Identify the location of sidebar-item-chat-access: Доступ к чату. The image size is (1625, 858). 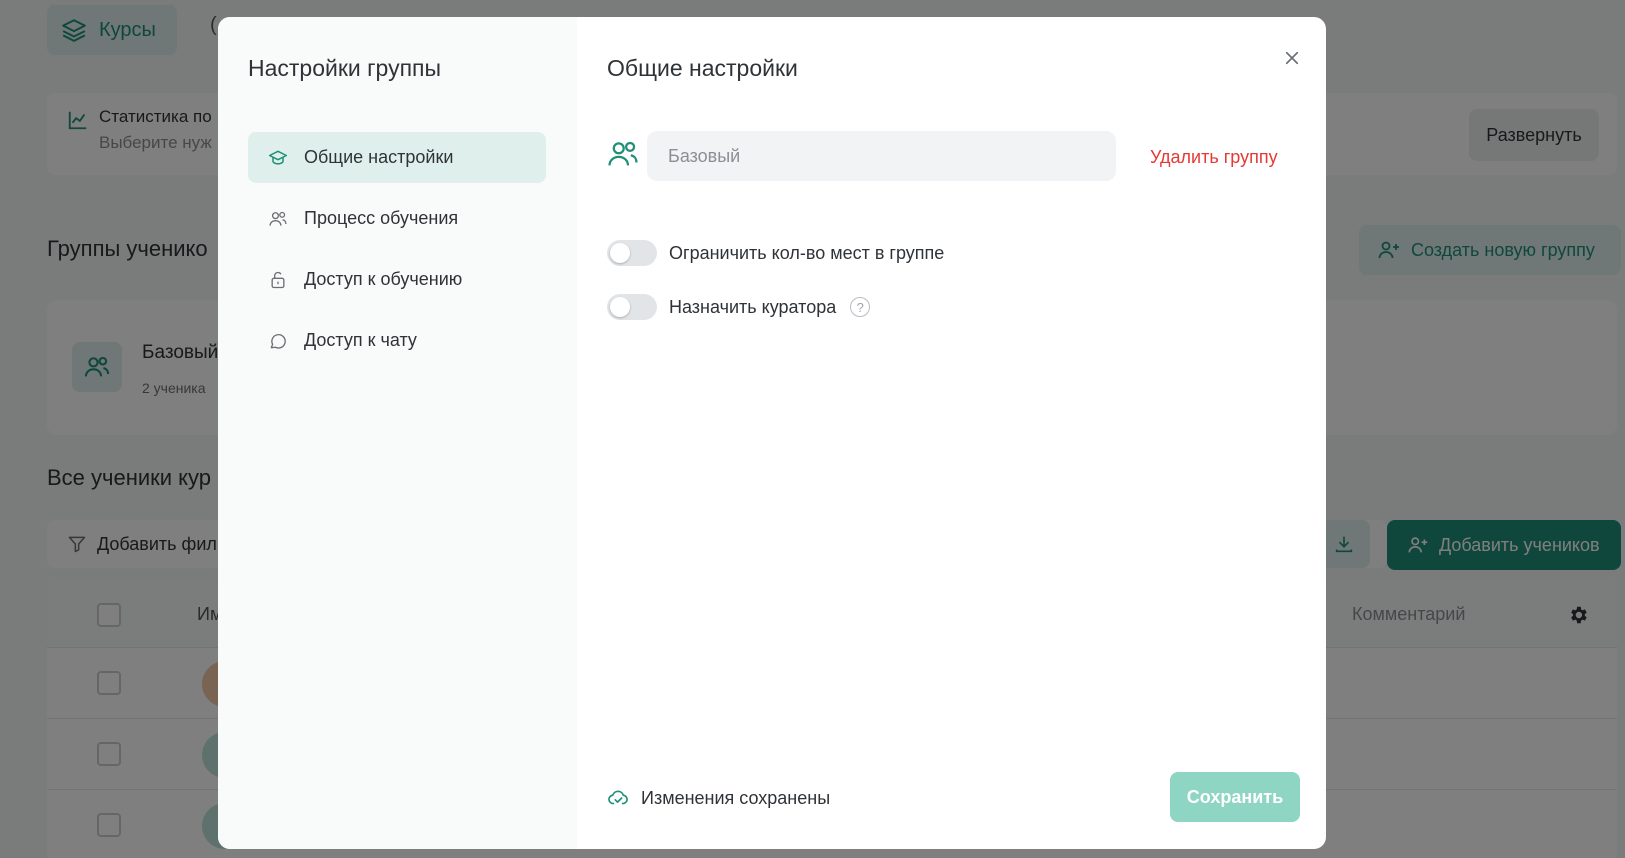
(397, 340).